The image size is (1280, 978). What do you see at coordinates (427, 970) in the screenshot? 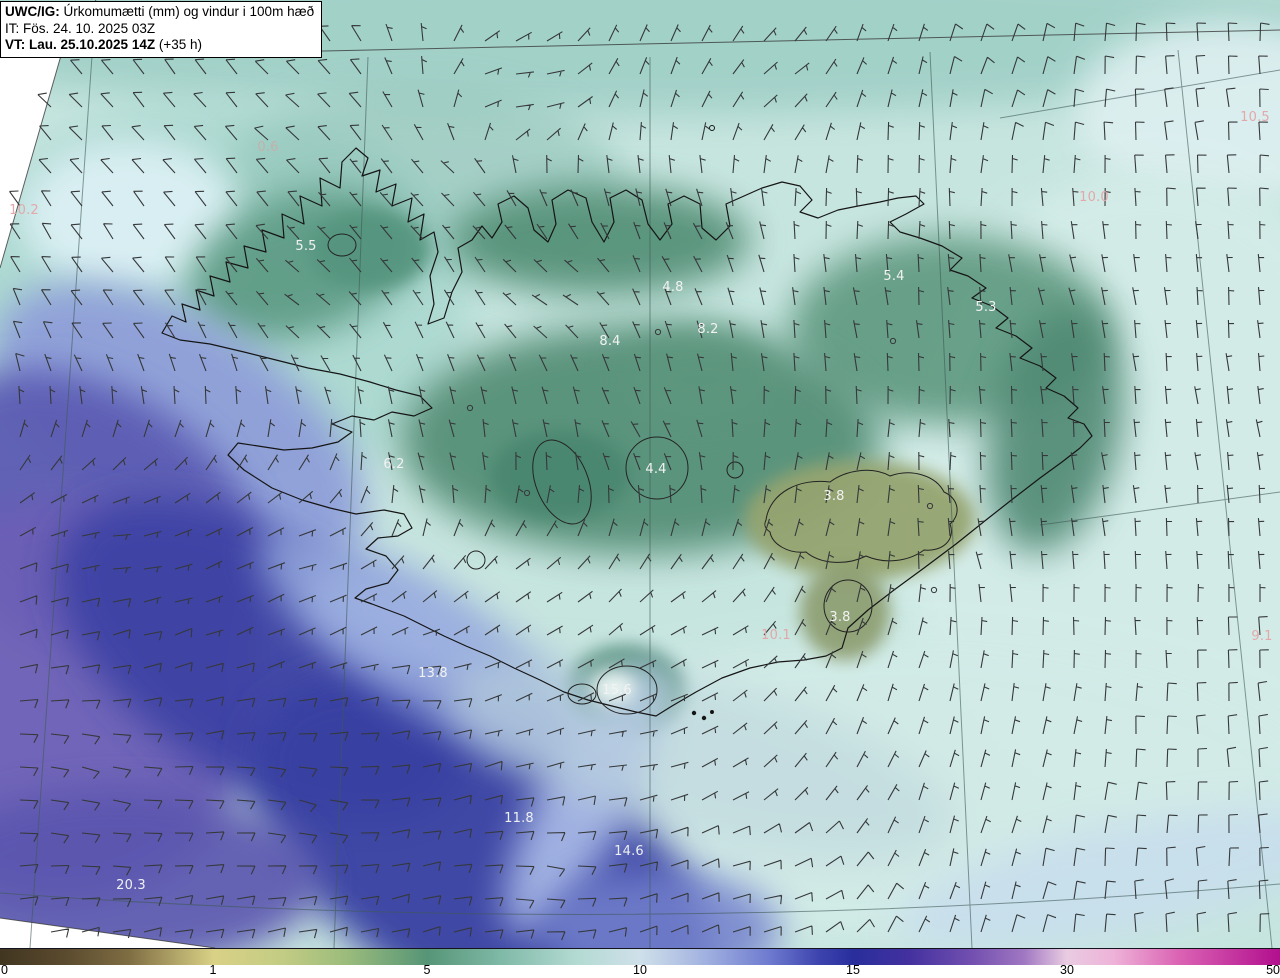
I see `colorbar-tick: 5` at bounding box center [427, 970].